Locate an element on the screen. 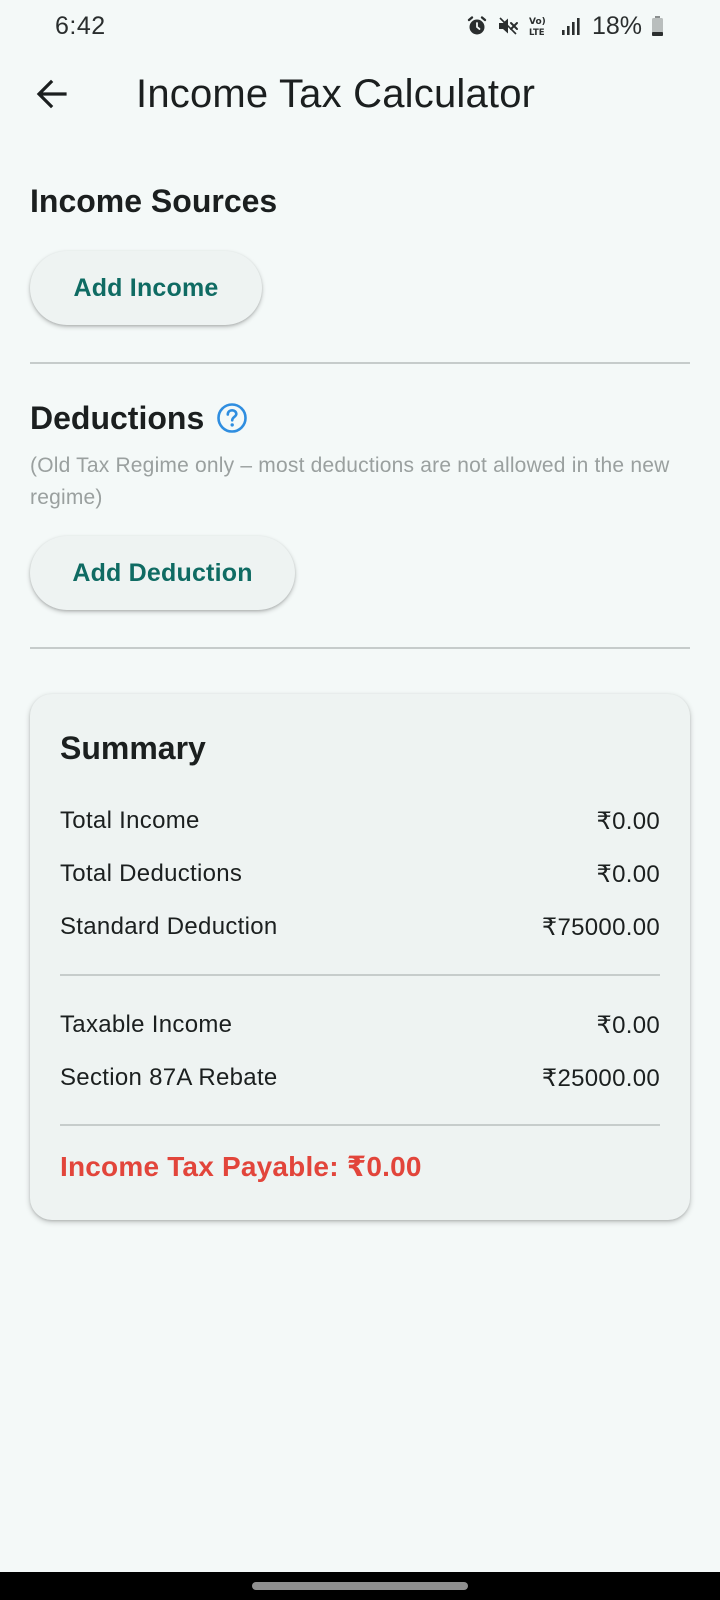  navigation-bar is located at coordinates (360, 1586).